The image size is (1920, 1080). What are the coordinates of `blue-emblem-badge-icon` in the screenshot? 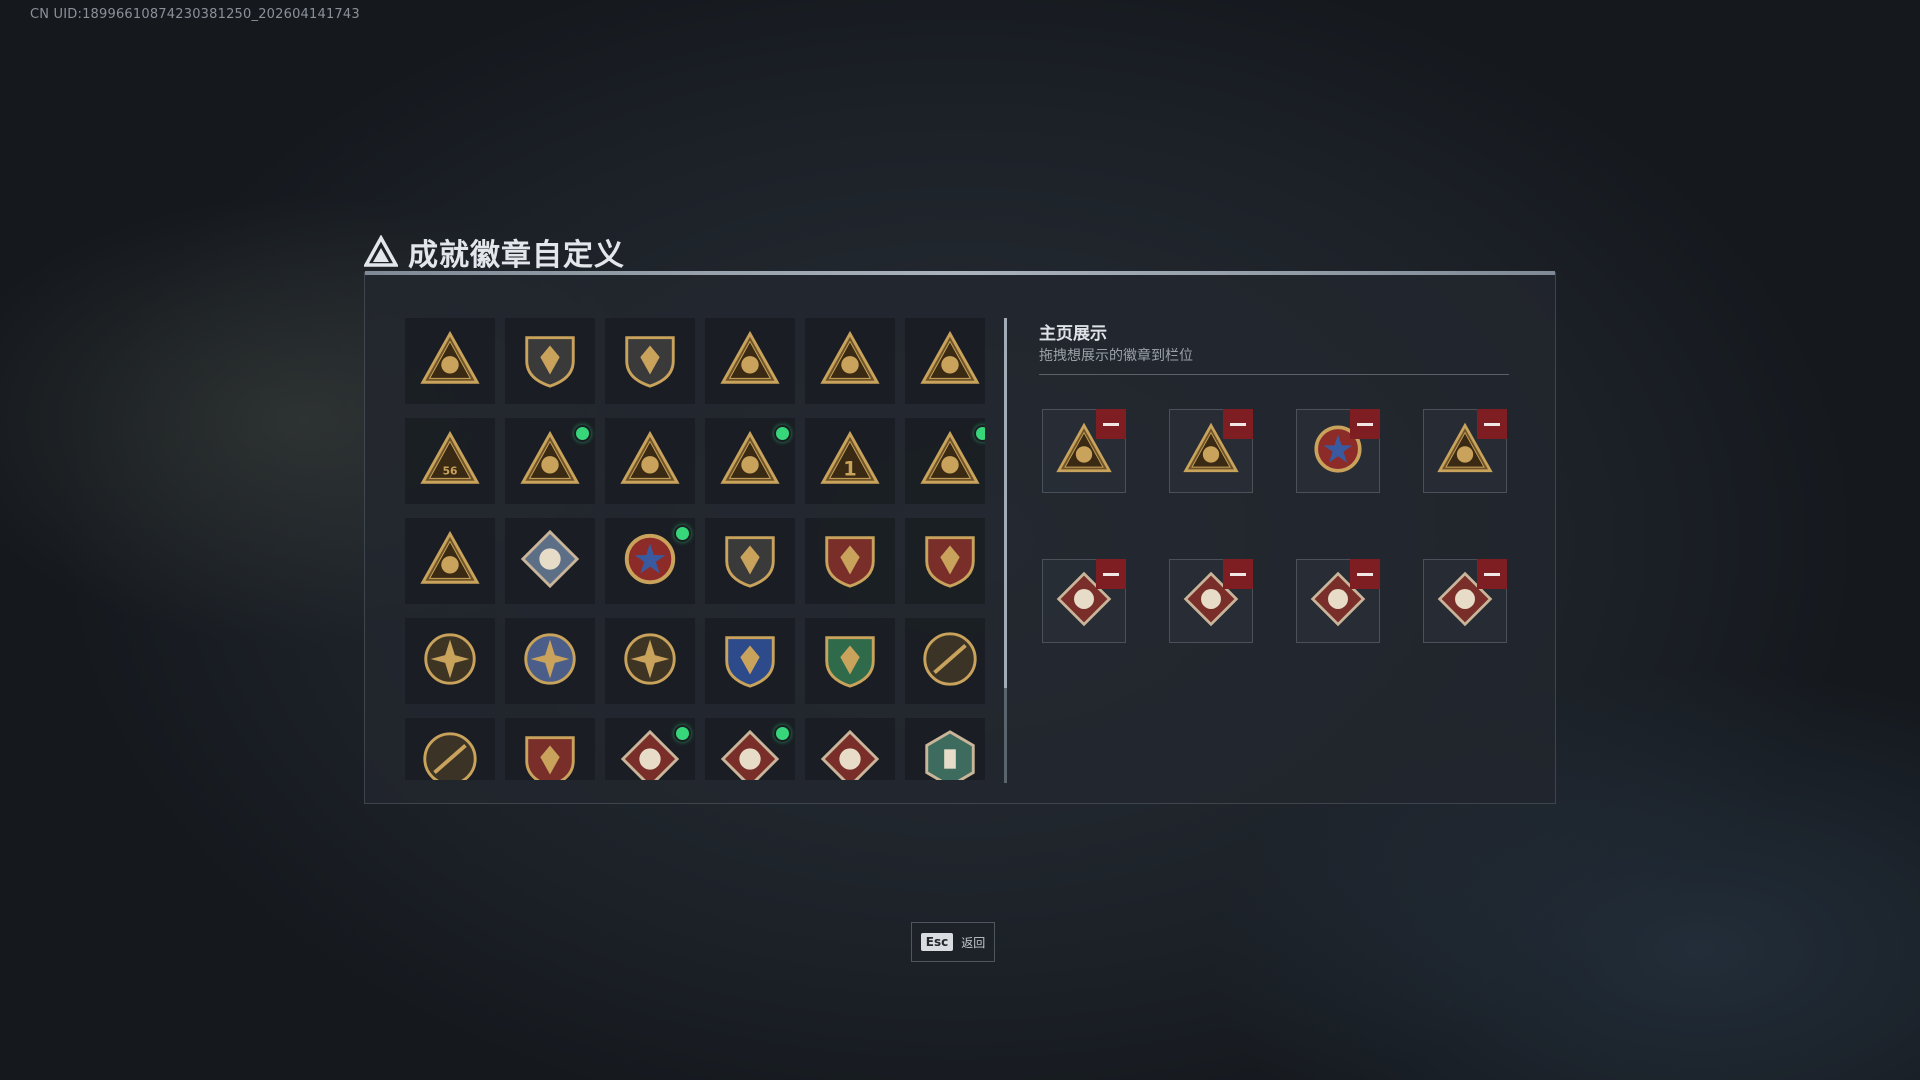 It's located at (550, 661).